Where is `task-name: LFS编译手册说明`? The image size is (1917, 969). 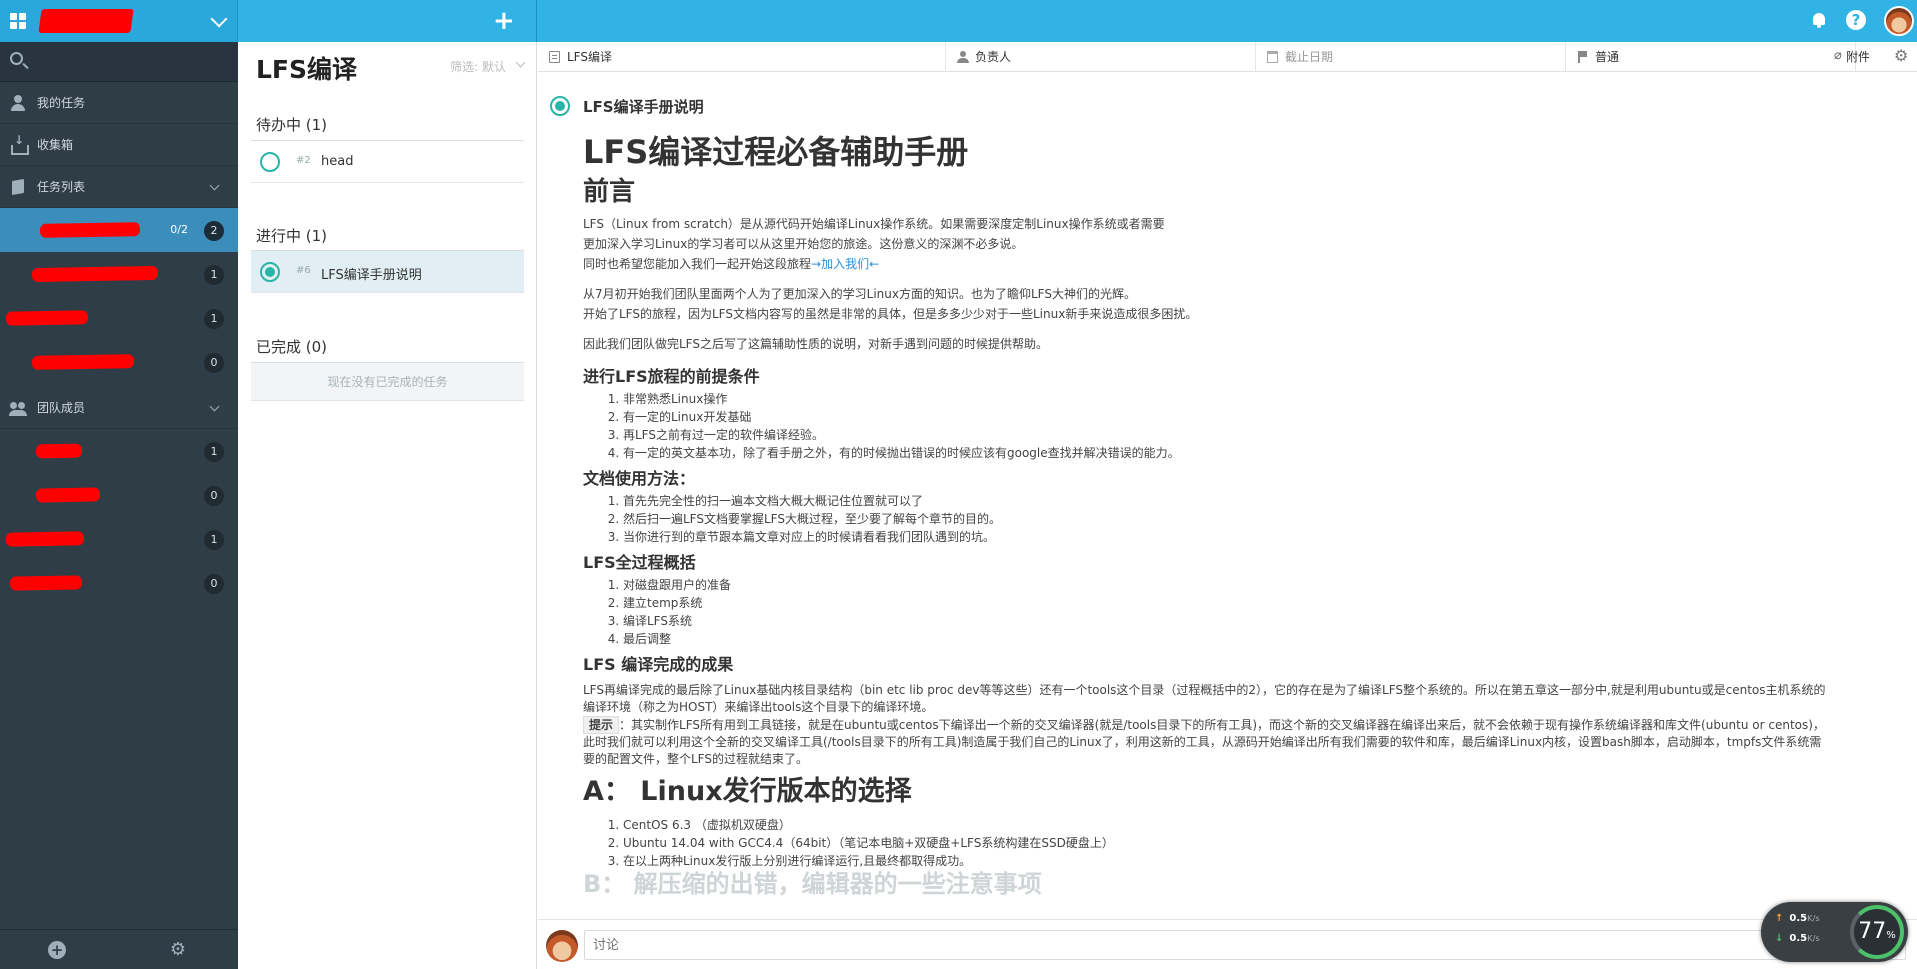 task-name: LFS编译手册说明 is located at coordinates (371, 275).